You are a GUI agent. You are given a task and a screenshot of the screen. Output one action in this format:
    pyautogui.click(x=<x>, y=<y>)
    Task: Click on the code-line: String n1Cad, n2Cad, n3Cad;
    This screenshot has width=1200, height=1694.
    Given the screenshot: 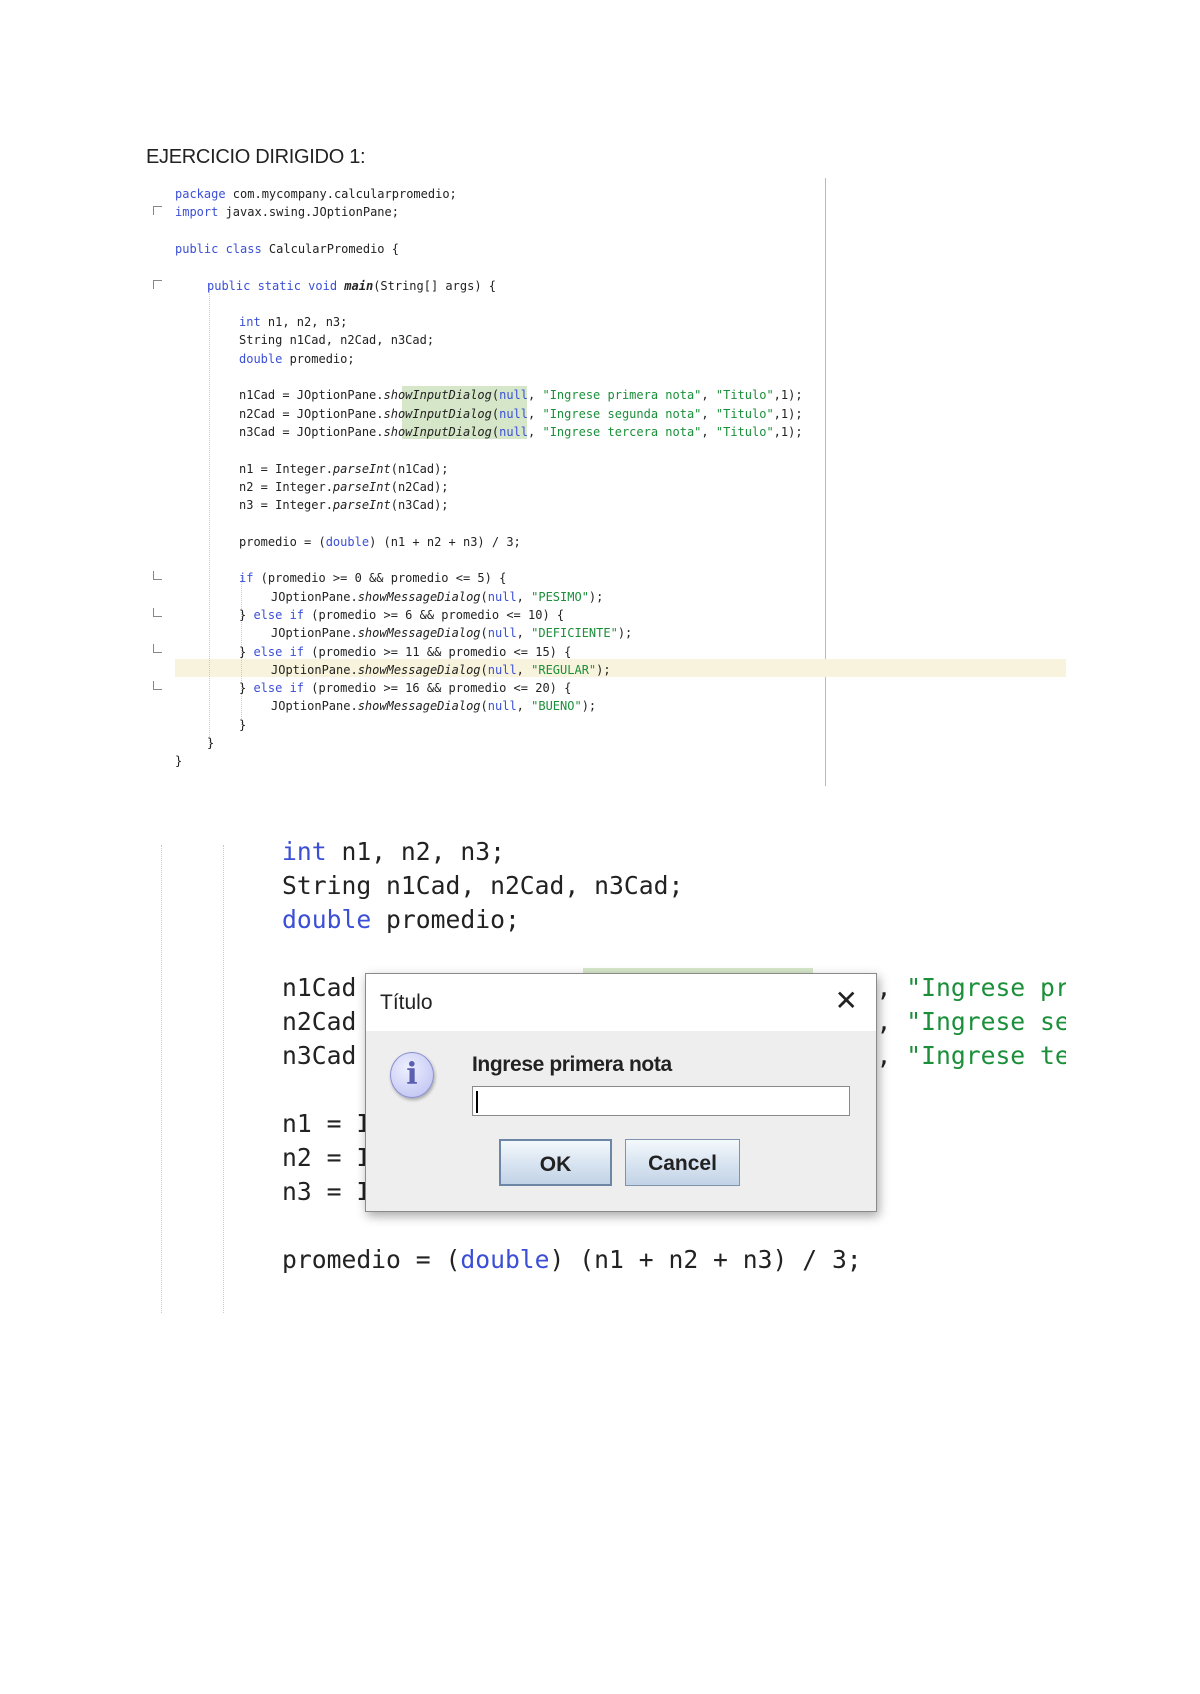 What is the action you would take?
    pyautogui.click(x=482, y=886)
    